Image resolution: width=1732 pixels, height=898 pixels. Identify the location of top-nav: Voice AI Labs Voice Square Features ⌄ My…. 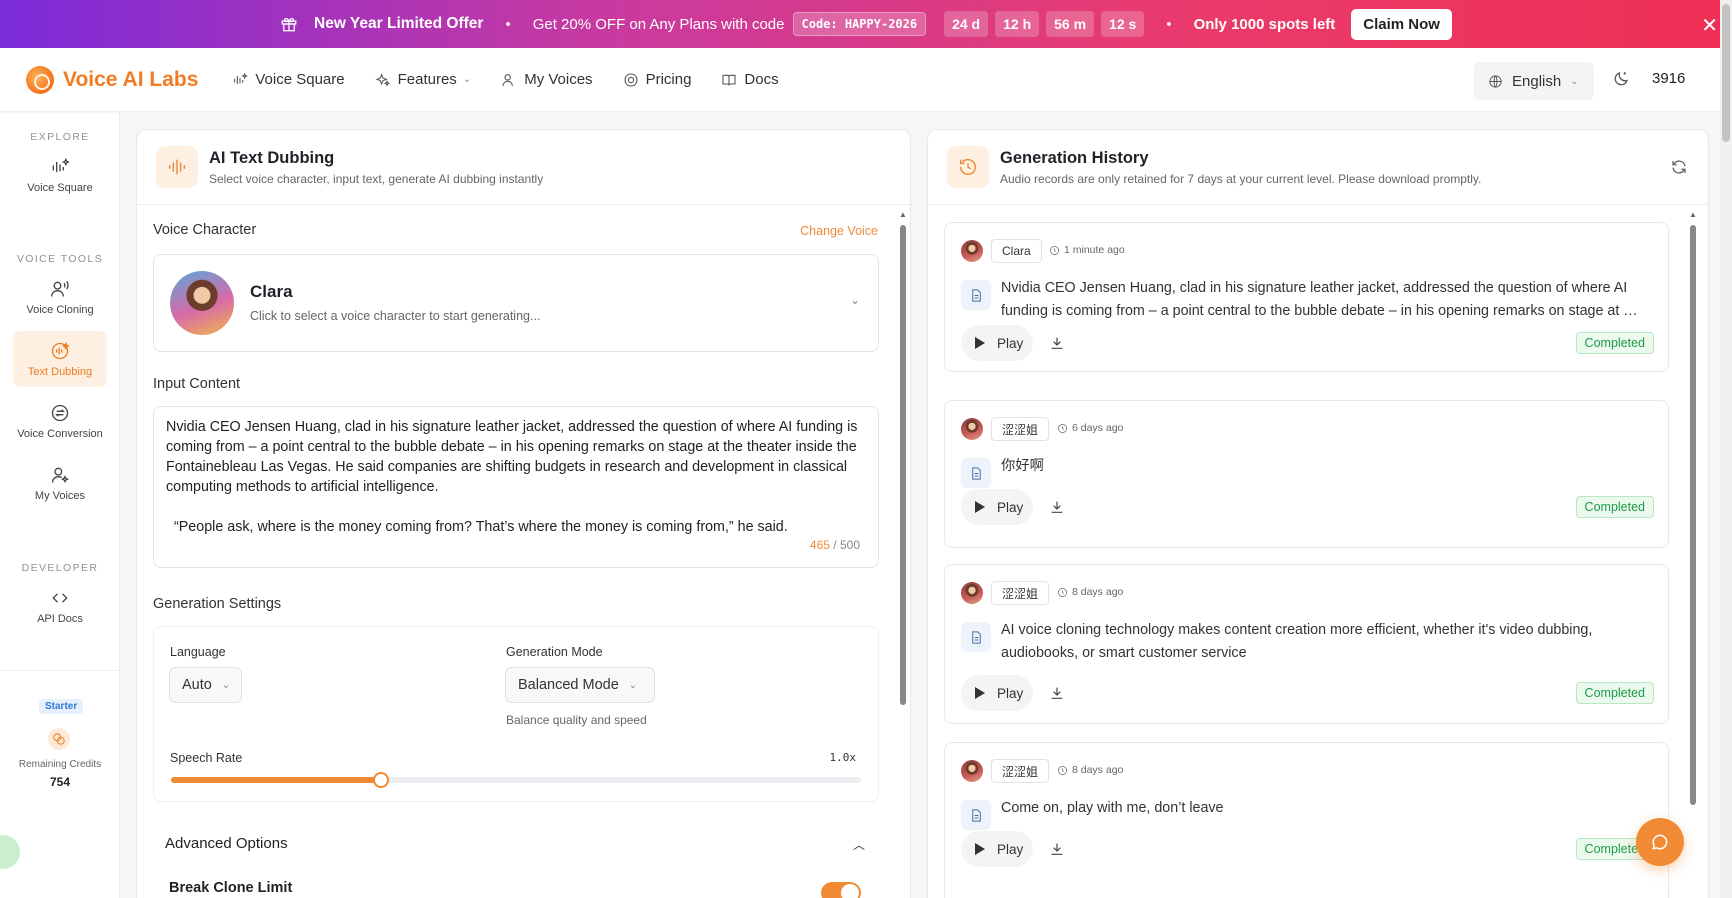
(860, 80).